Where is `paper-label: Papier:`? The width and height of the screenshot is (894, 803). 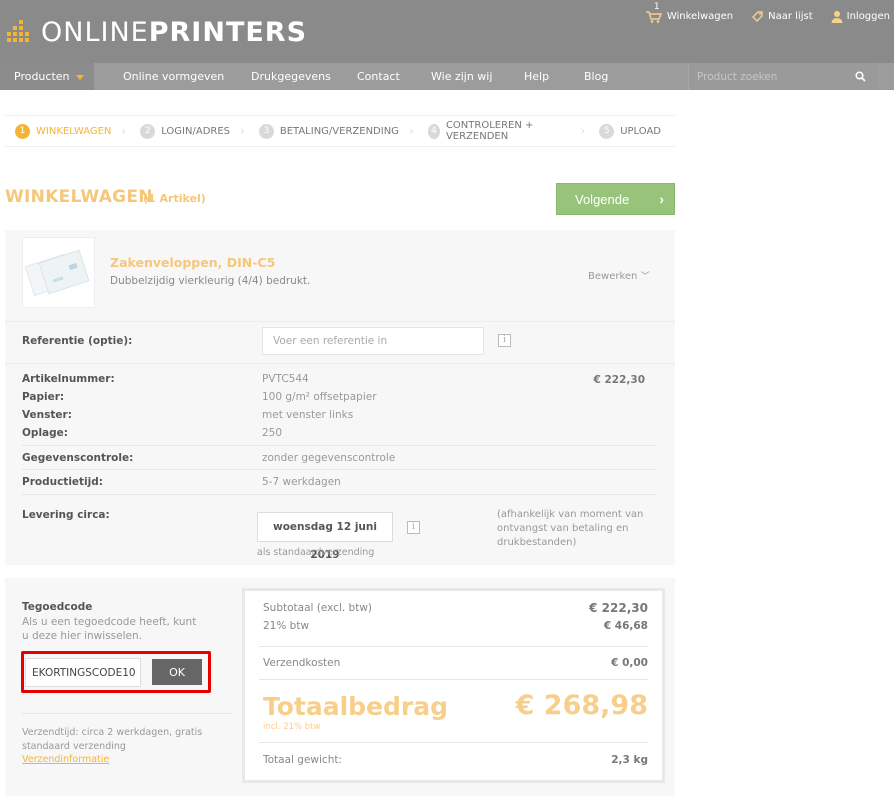
paper-label: Papier: is located at coordinates (43, 397).